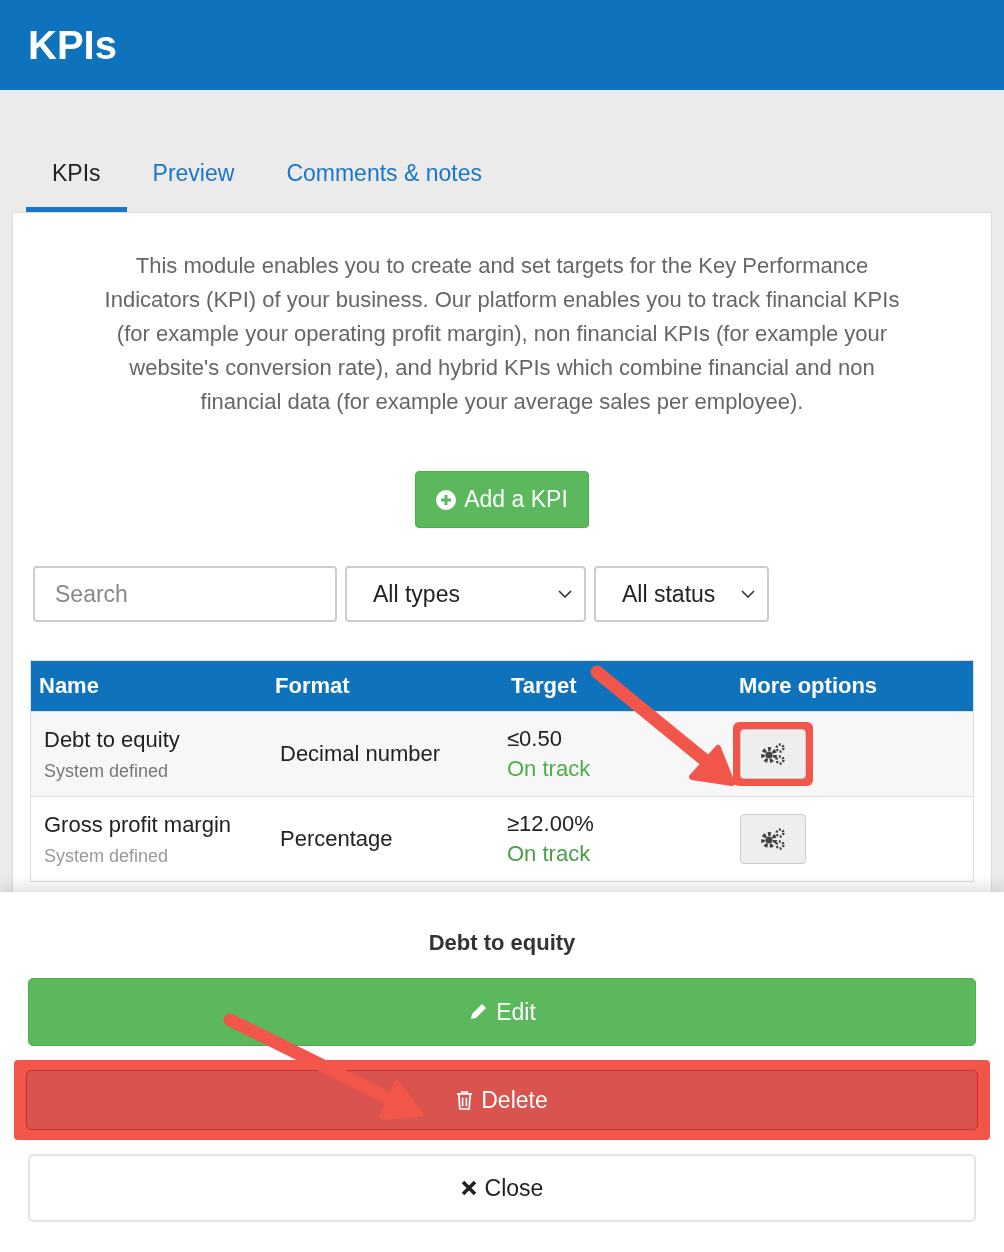  What do you see at coordinates (360, 753) in the screenshot?
I see `kpi-format: Decimal number` at bounding box center [360, 753].